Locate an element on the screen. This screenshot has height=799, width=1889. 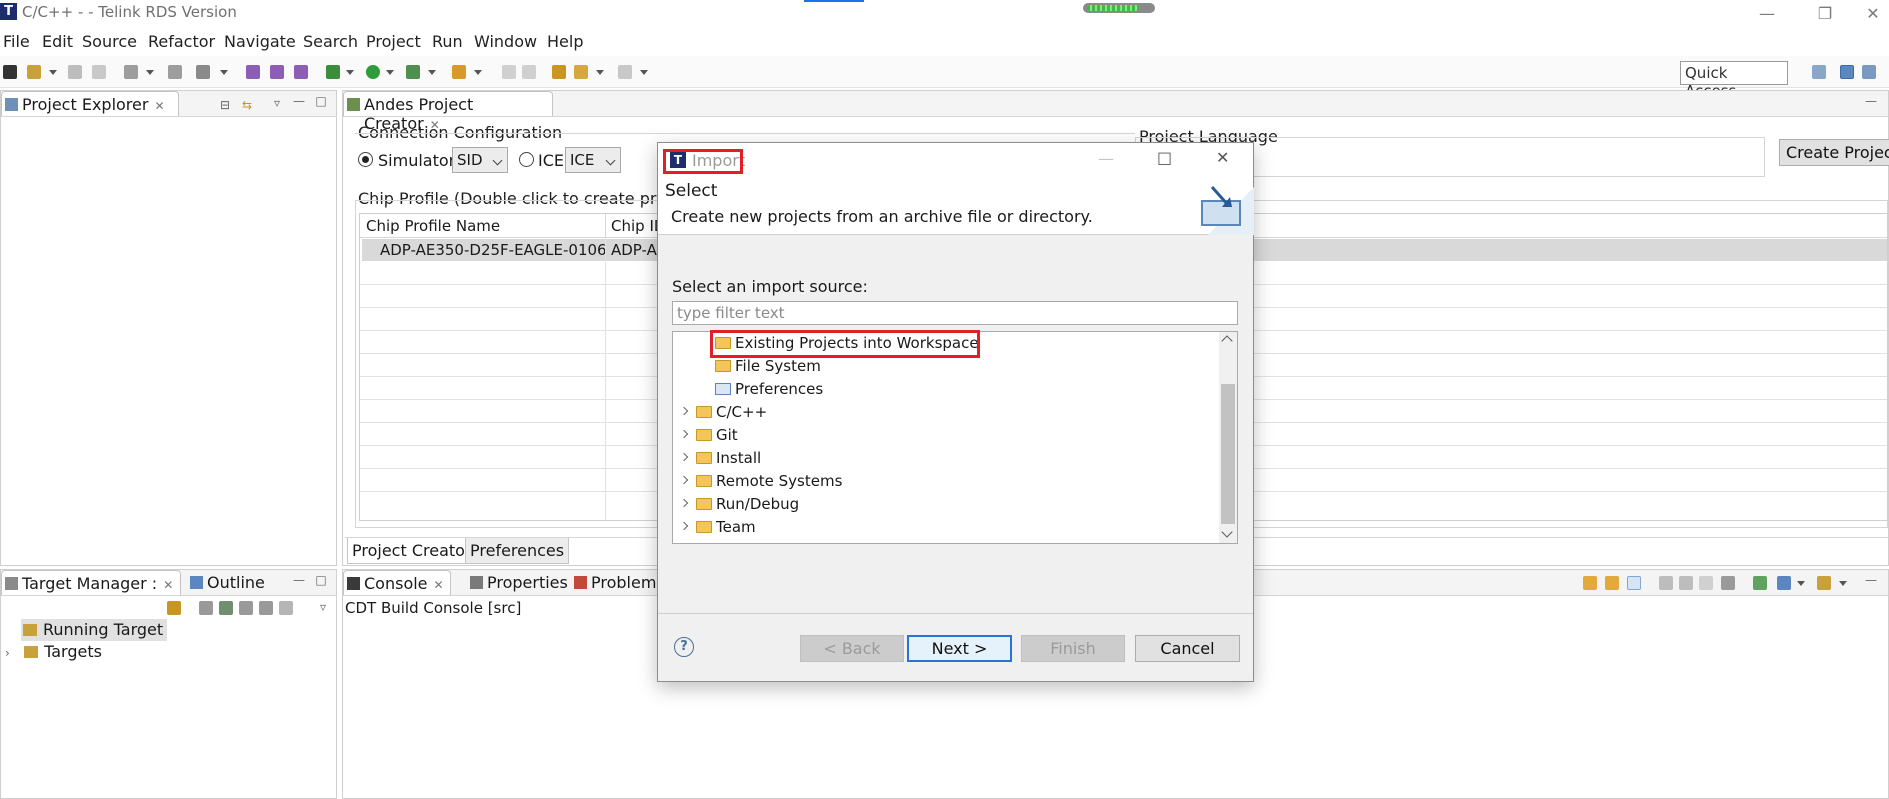
menu-file: File is located at coordinates (16, 41).